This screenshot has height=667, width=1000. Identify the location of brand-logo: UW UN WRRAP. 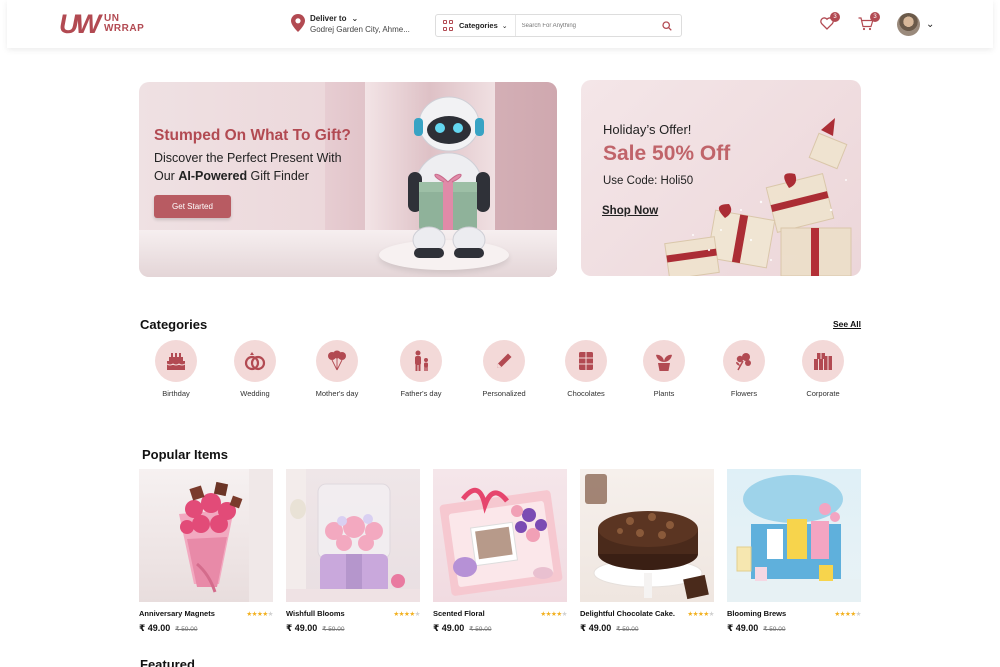
(101, 24).